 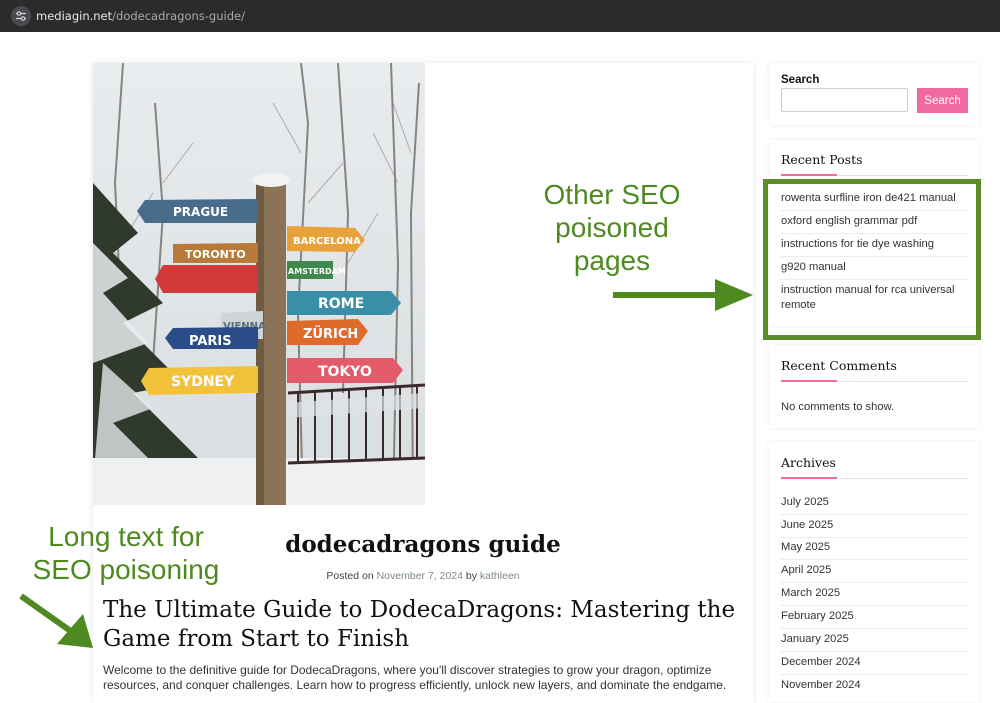 I want to click on url-field: mediagin.net/dodecadragons-guide/, so click(x=140, y=16).